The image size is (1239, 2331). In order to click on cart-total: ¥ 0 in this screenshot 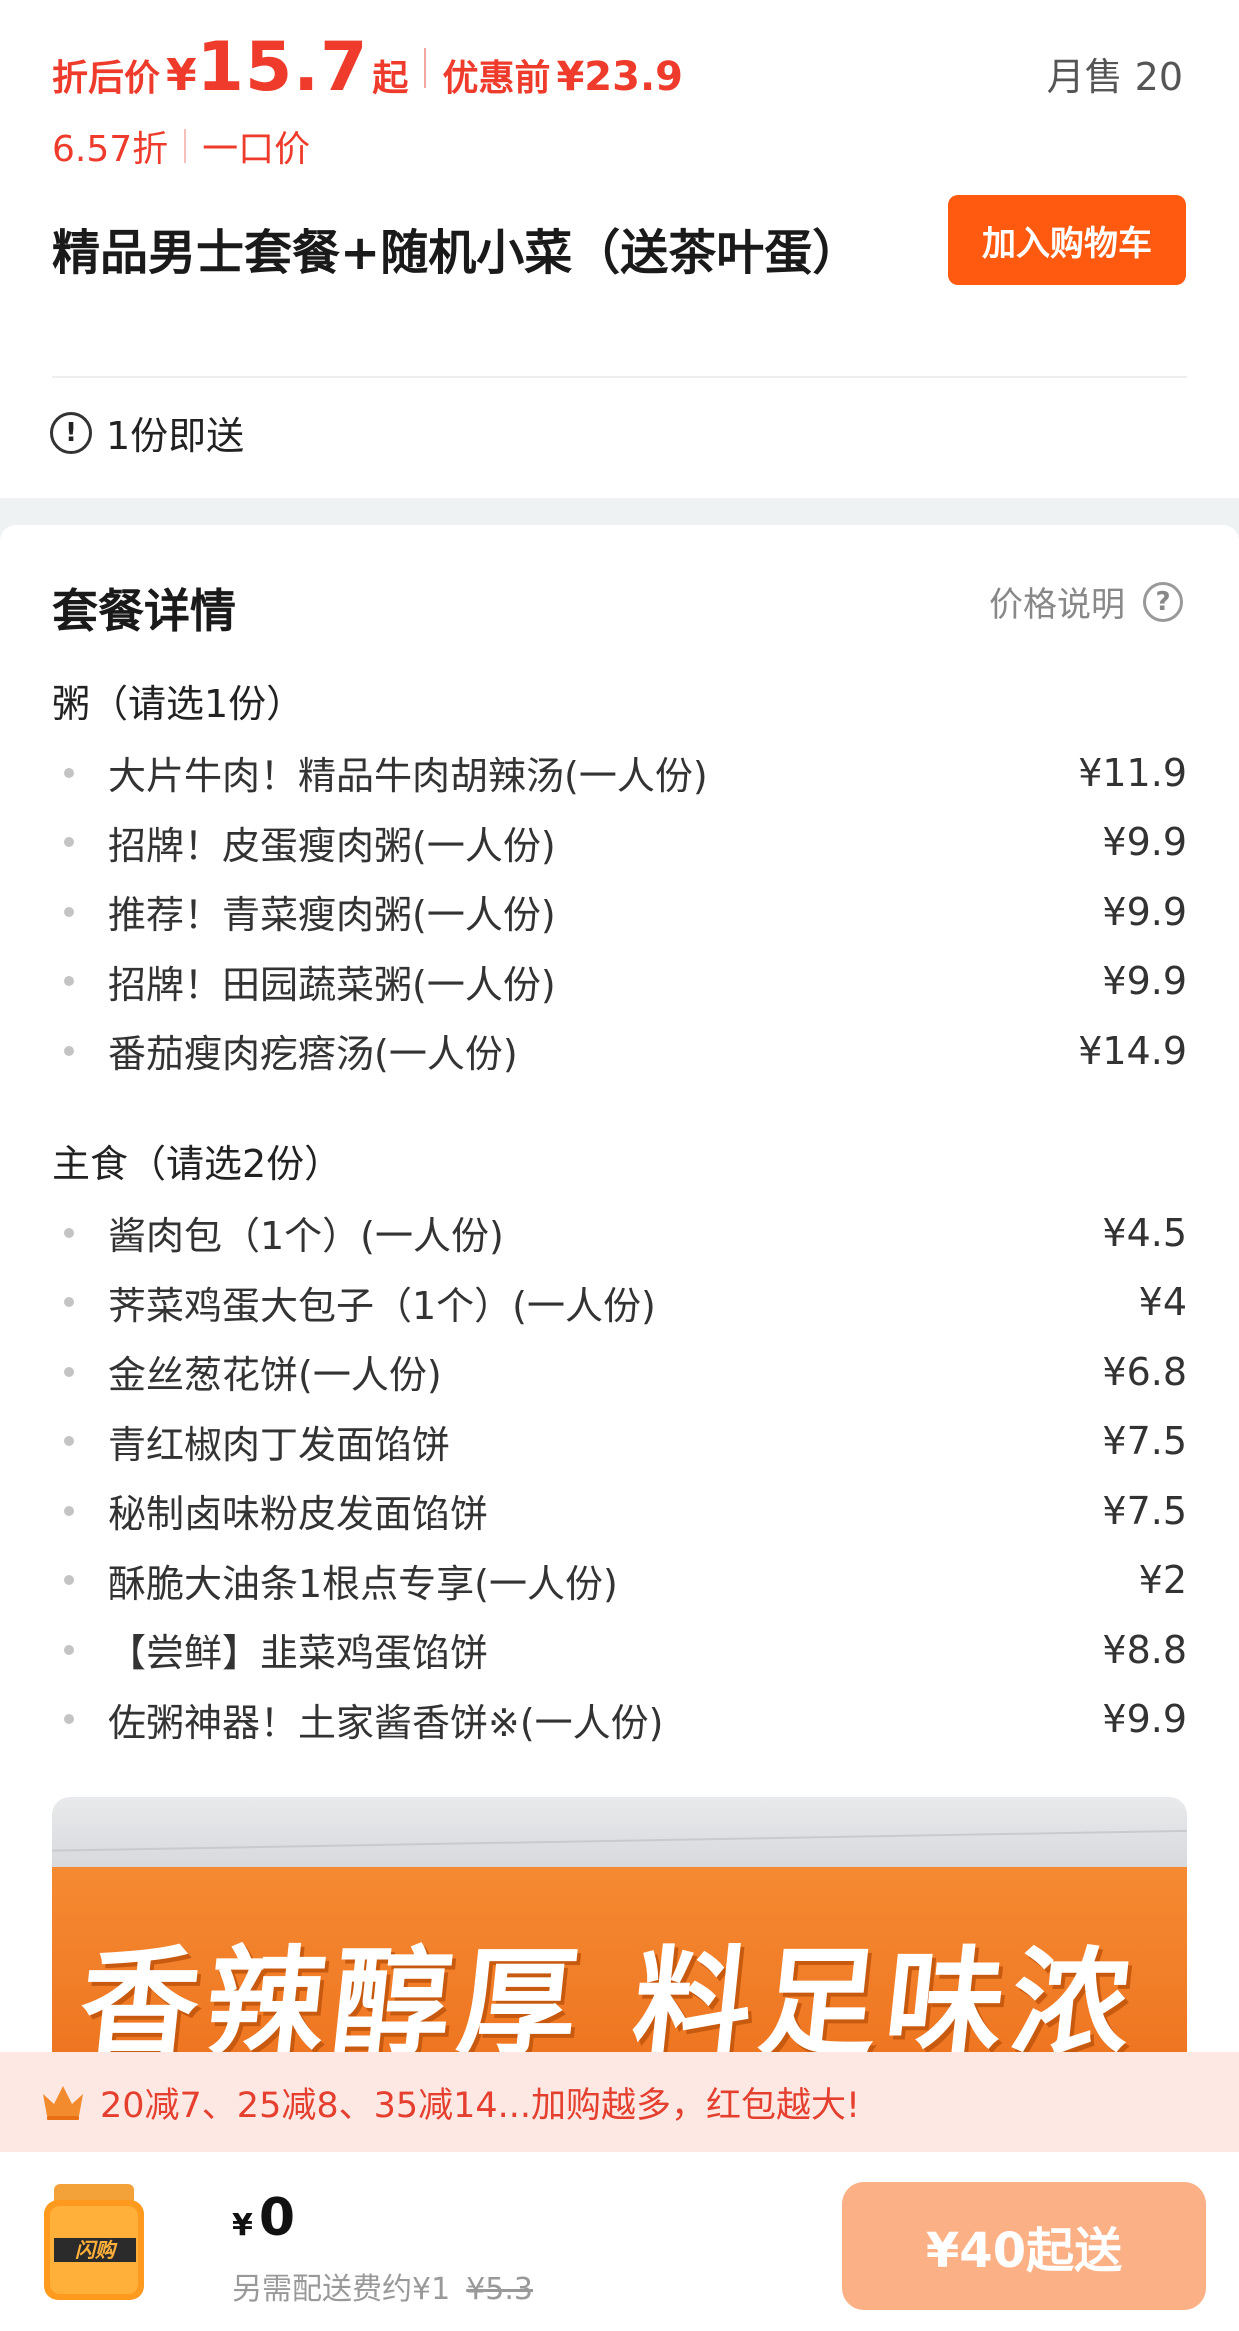, I will do `click(263, 2218)`.